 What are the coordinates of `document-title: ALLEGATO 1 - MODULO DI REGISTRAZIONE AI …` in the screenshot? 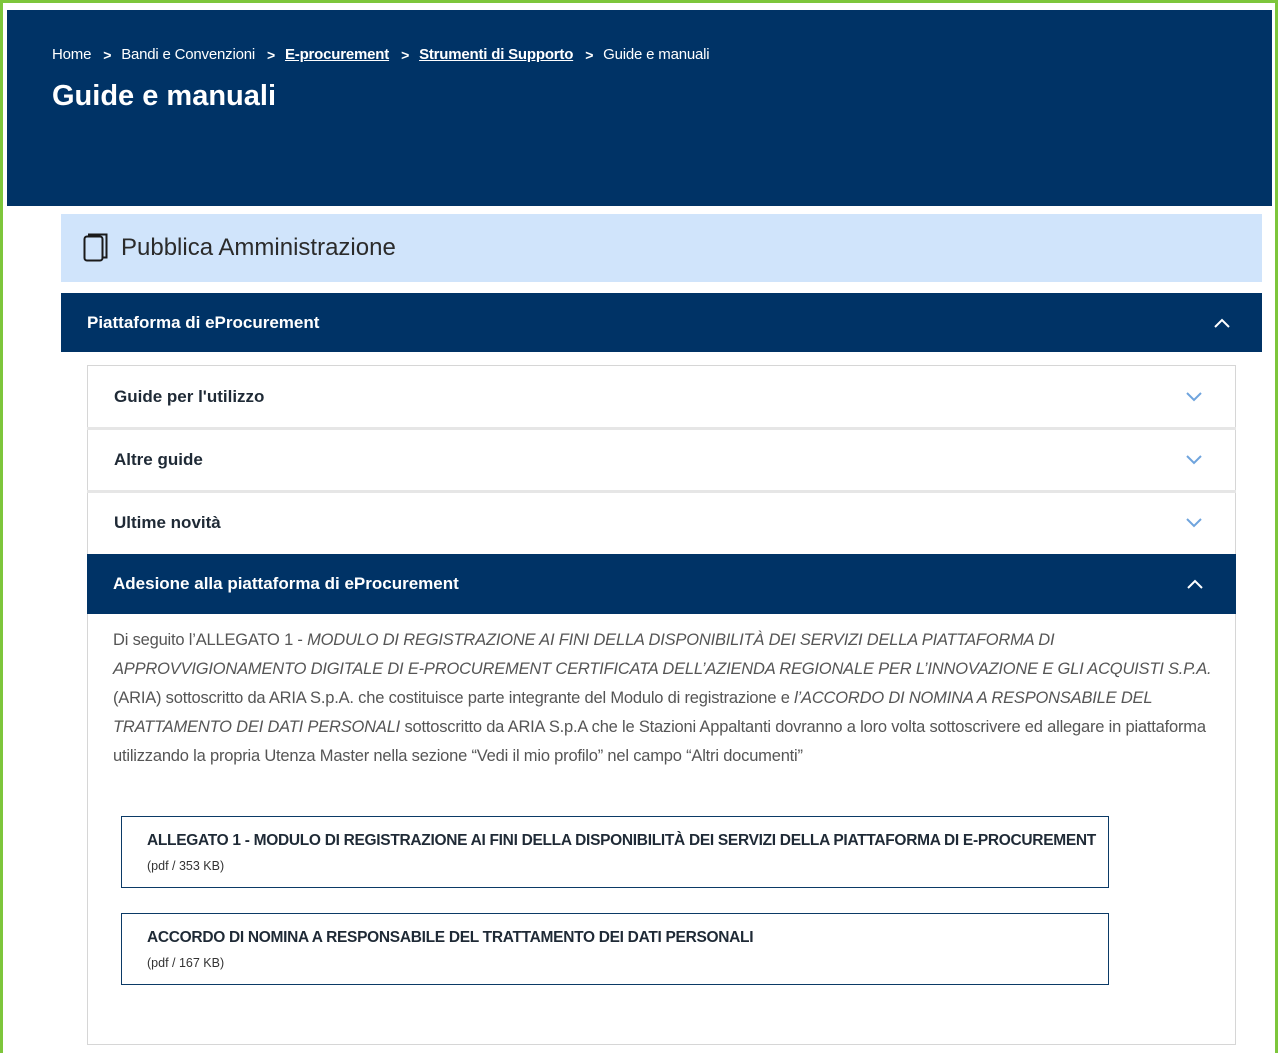 It's located at (621, 840).